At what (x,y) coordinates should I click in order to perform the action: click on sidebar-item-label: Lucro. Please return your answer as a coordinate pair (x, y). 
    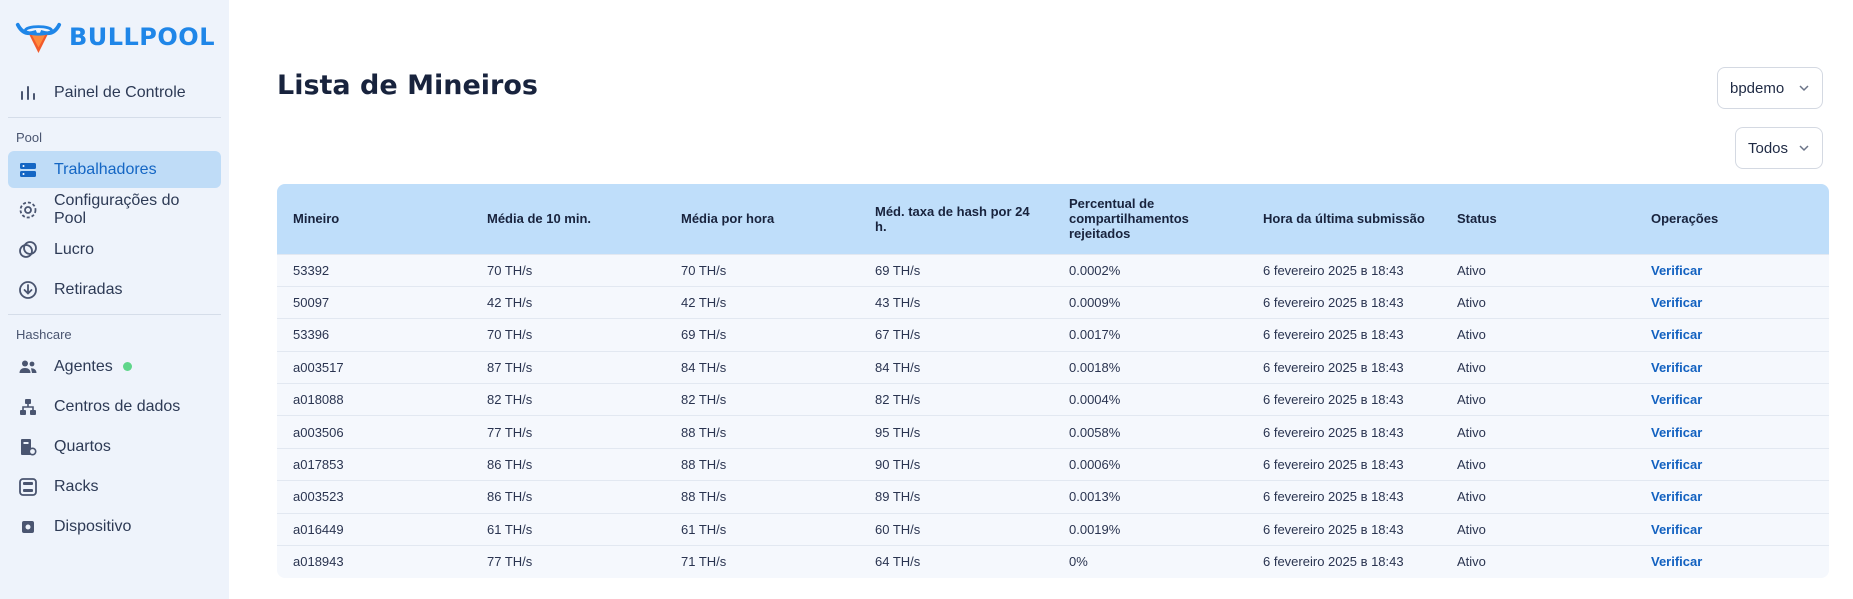
    Looking at the image, I should click on (74, 249).